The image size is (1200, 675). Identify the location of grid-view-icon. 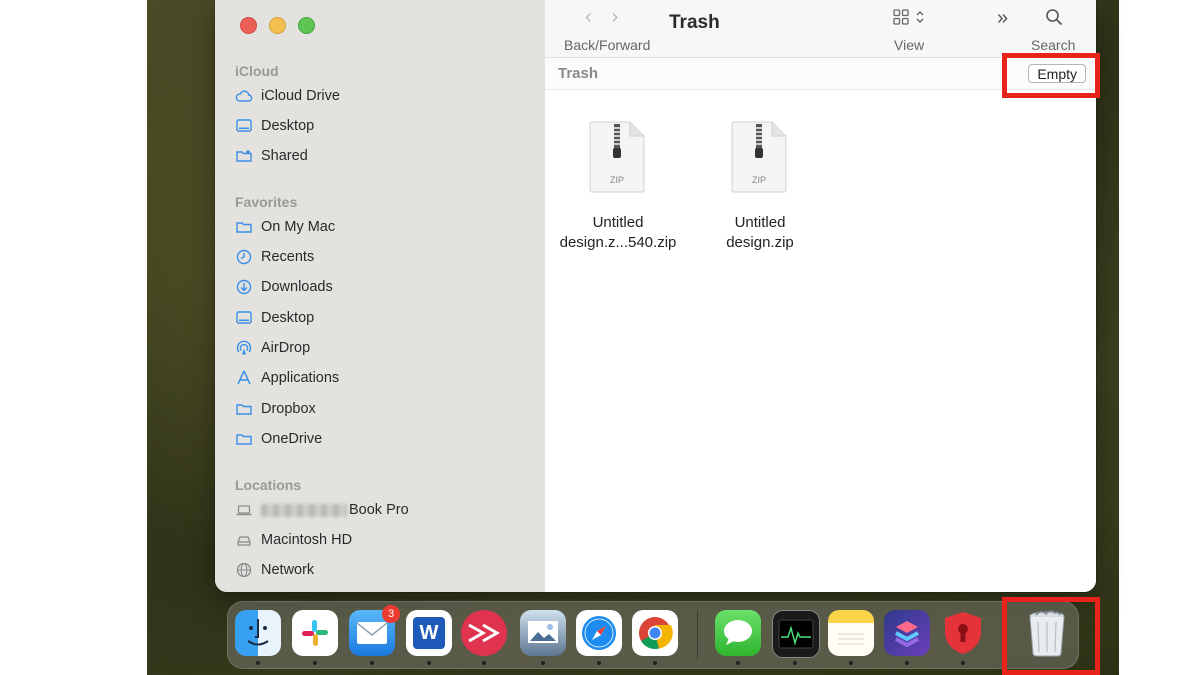
(901, 17).